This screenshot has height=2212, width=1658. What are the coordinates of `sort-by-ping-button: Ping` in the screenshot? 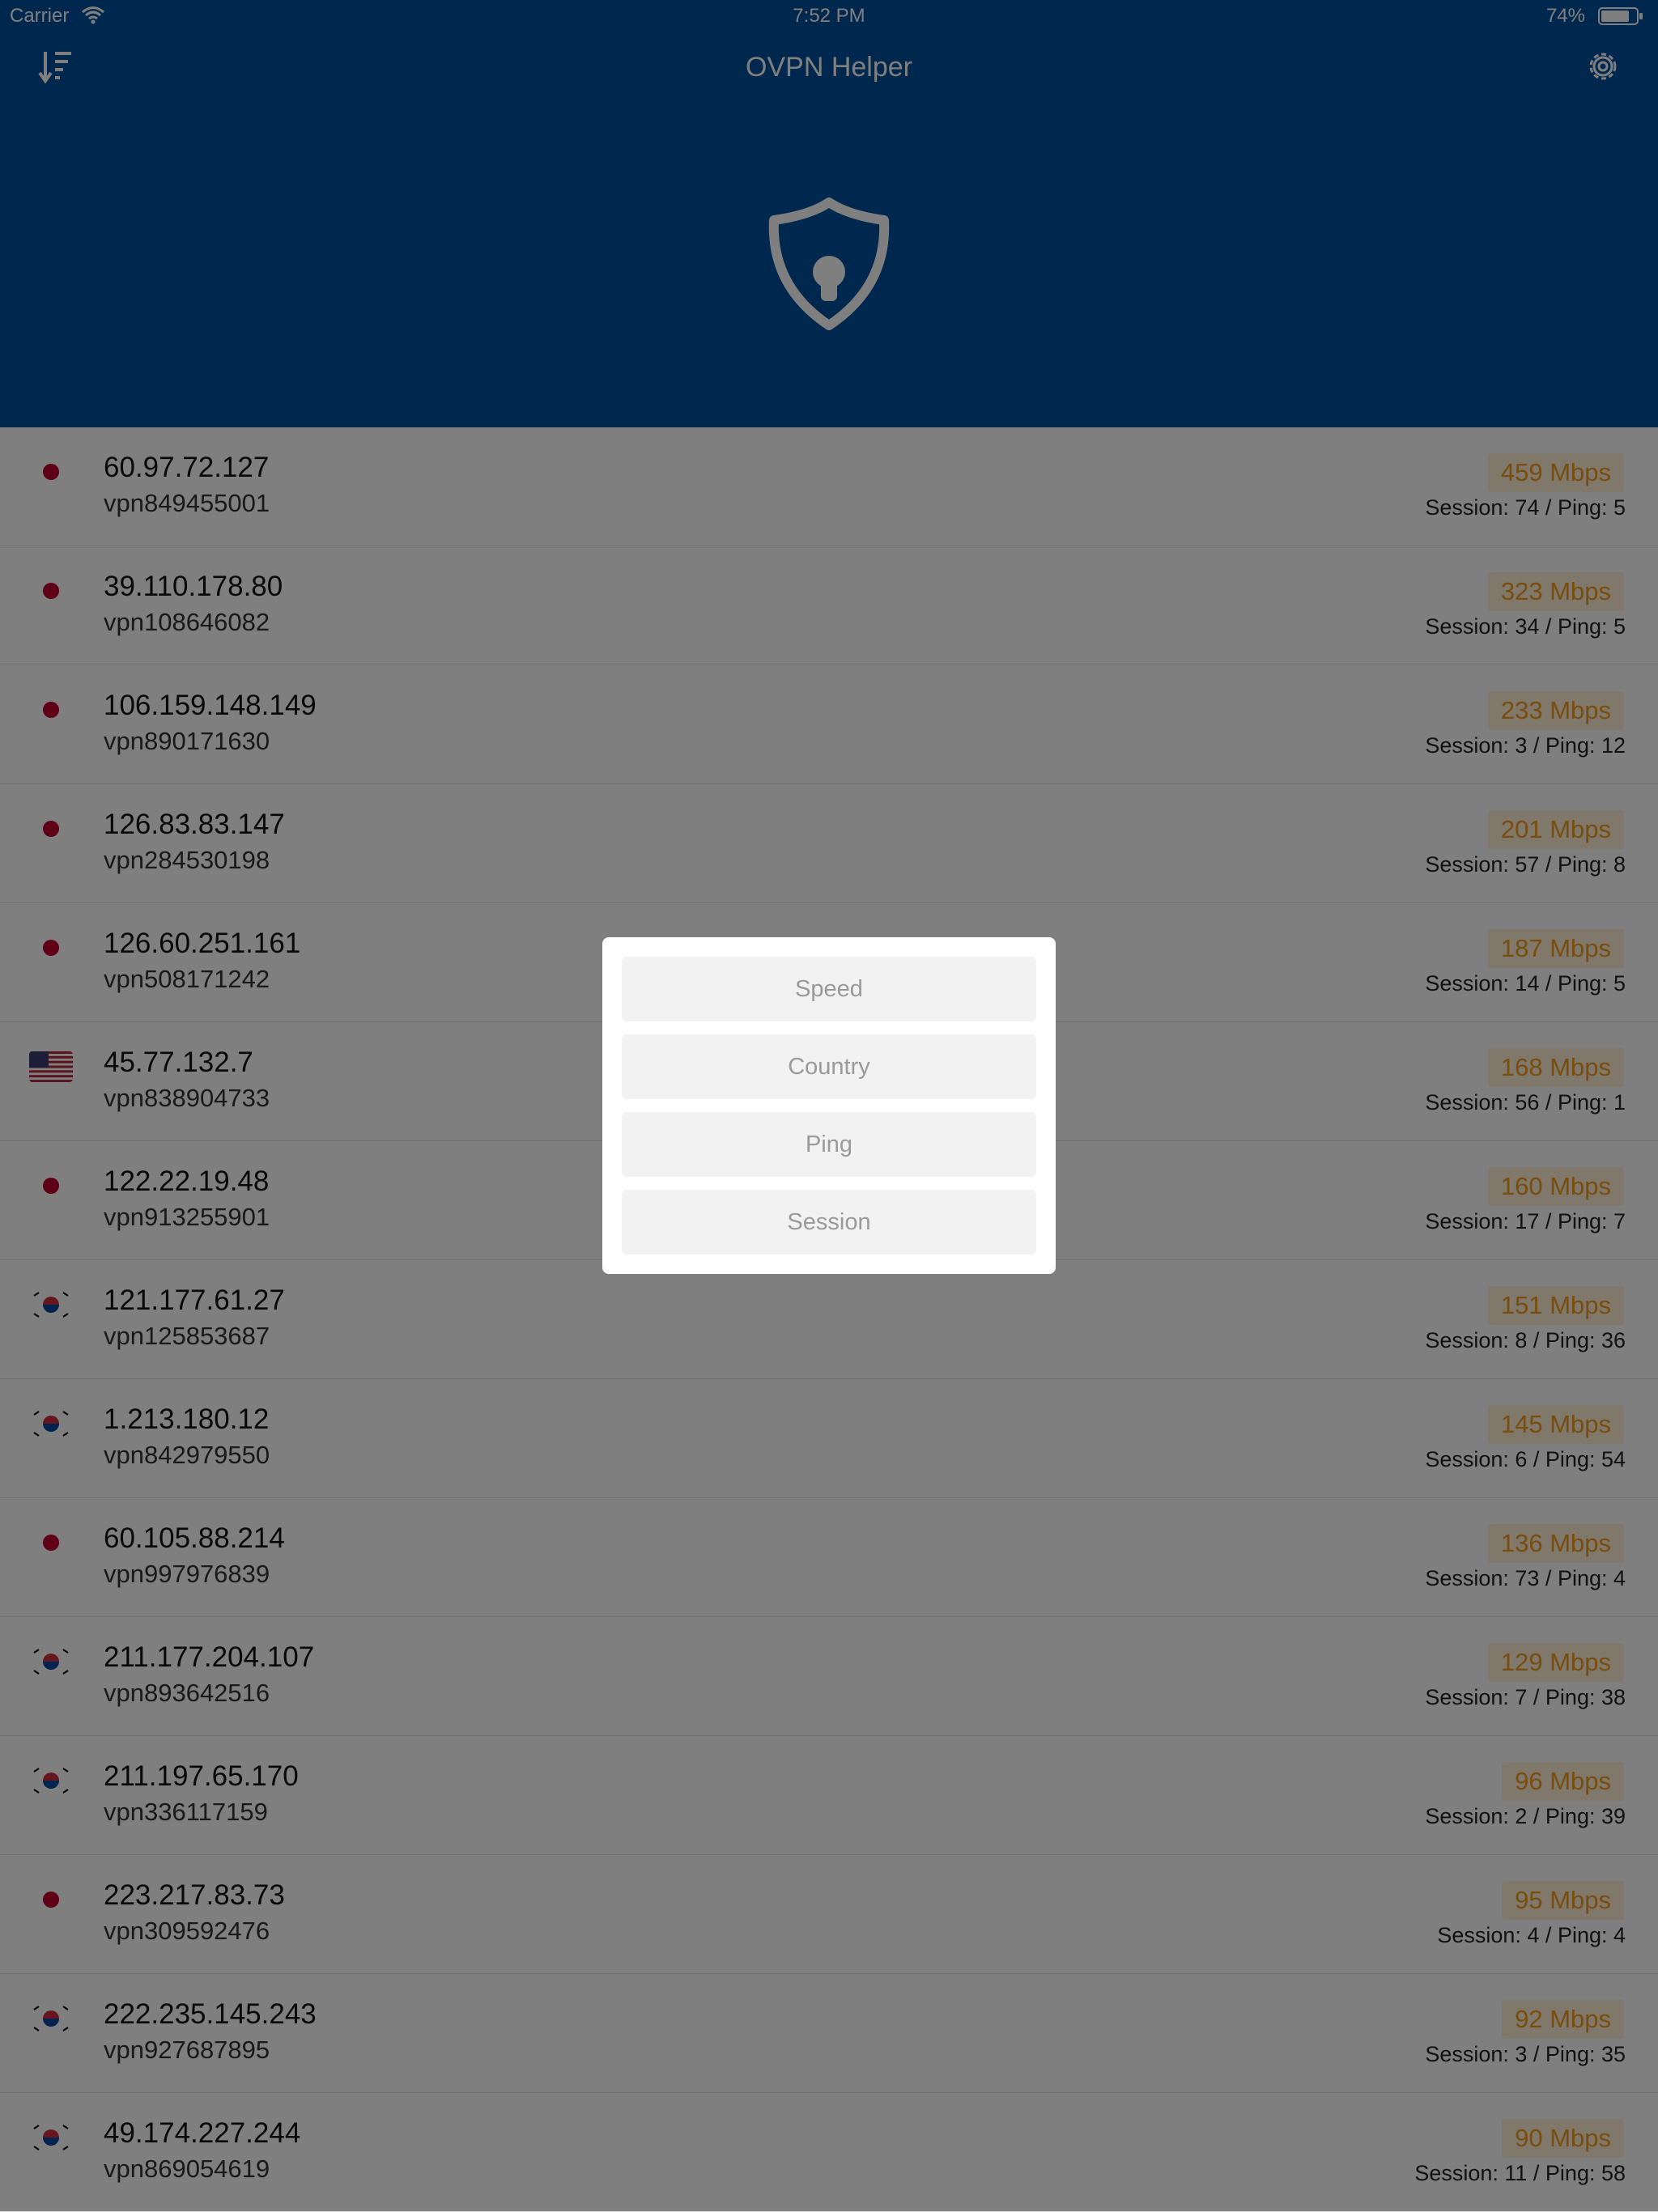 It's located at (829, 1144).